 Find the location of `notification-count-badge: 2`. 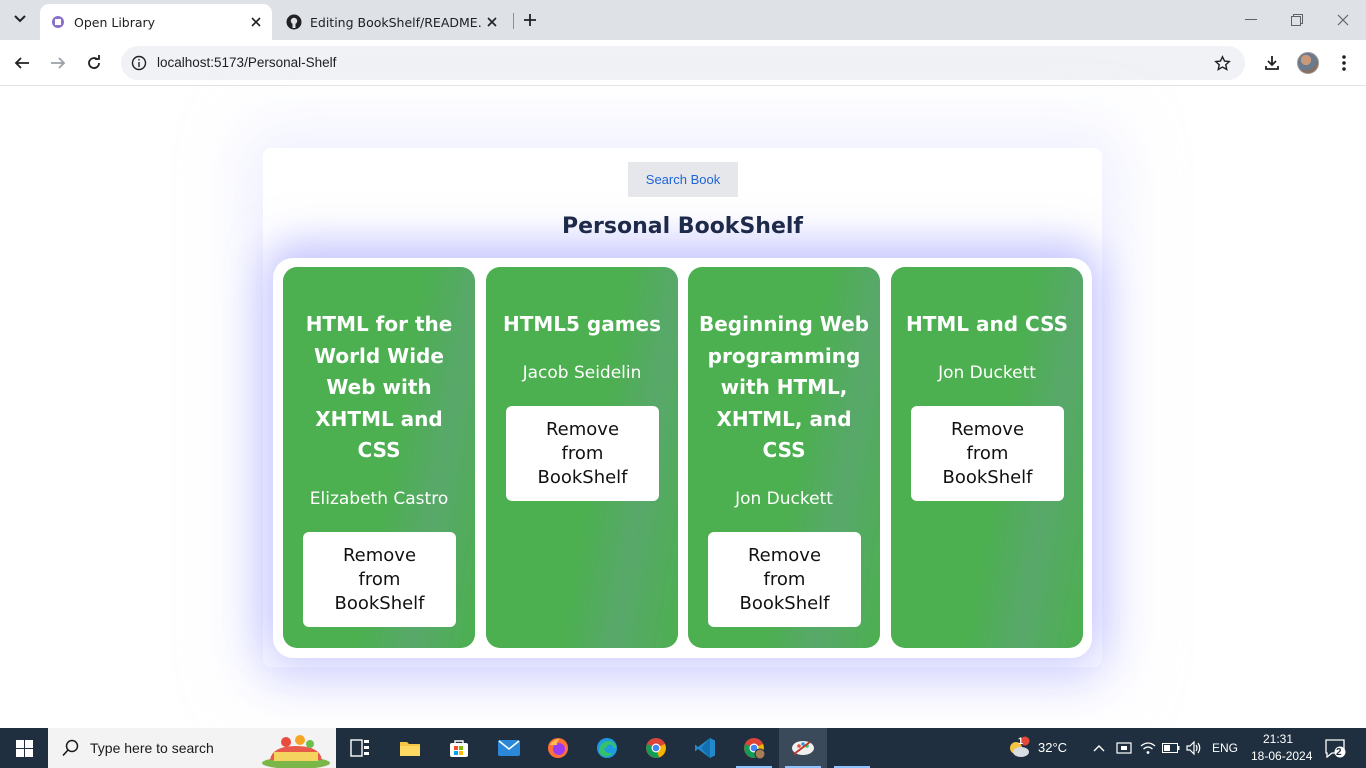

notification-count-badge: 2 is located at coordinates (1339, 752).